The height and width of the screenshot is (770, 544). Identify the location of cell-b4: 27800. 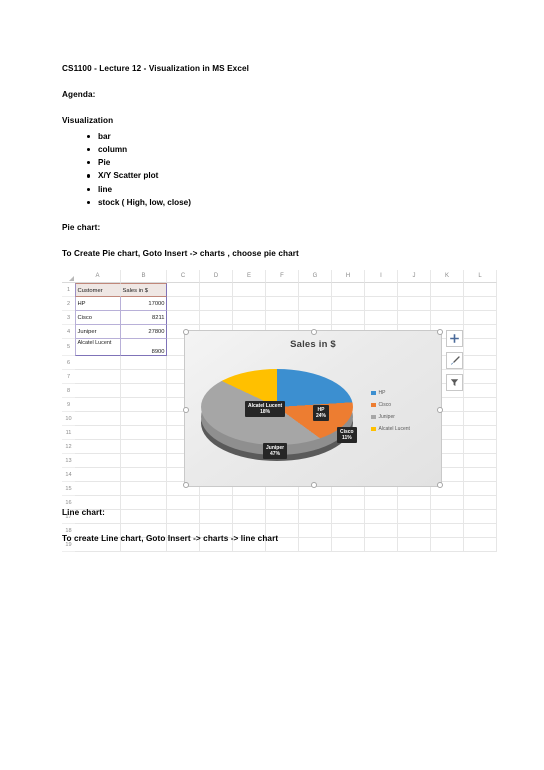
(144, 332).